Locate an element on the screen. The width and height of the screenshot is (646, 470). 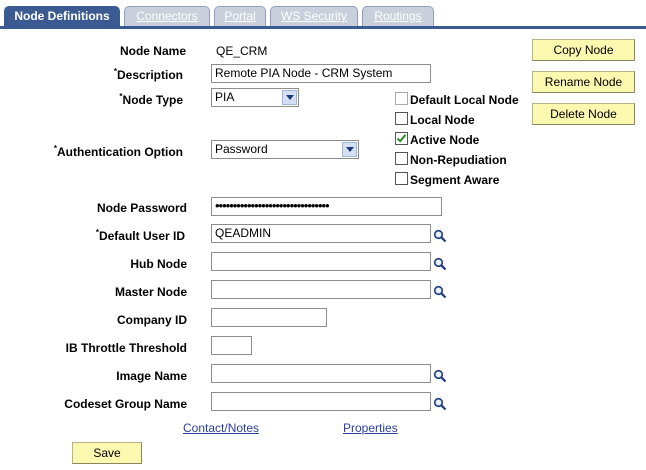
tab-routings: Routings is located at coordinates (398, 16).